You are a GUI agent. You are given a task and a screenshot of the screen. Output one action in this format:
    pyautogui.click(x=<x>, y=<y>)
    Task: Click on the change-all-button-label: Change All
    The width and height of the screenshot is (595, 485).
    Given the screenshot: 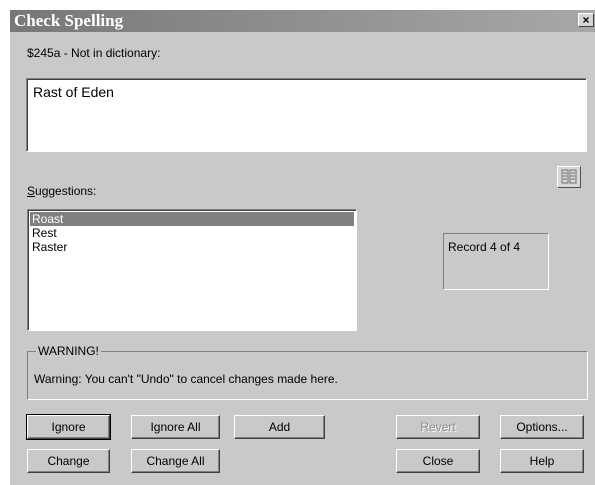 What is the action you would take?
    pyautogui.click(x=175, y=461)
    